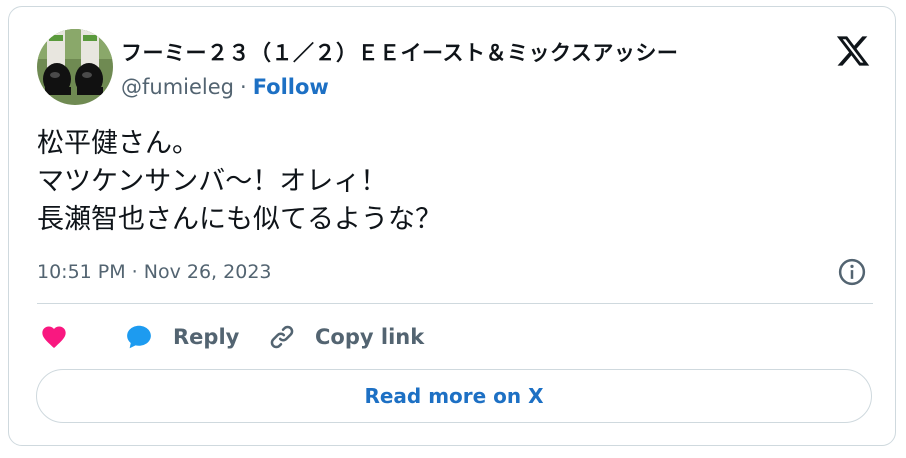  What do you see at coordinates (206, 337) in the screenshot?
I see `reply-label: Reply` at bounding box center [206, 337].